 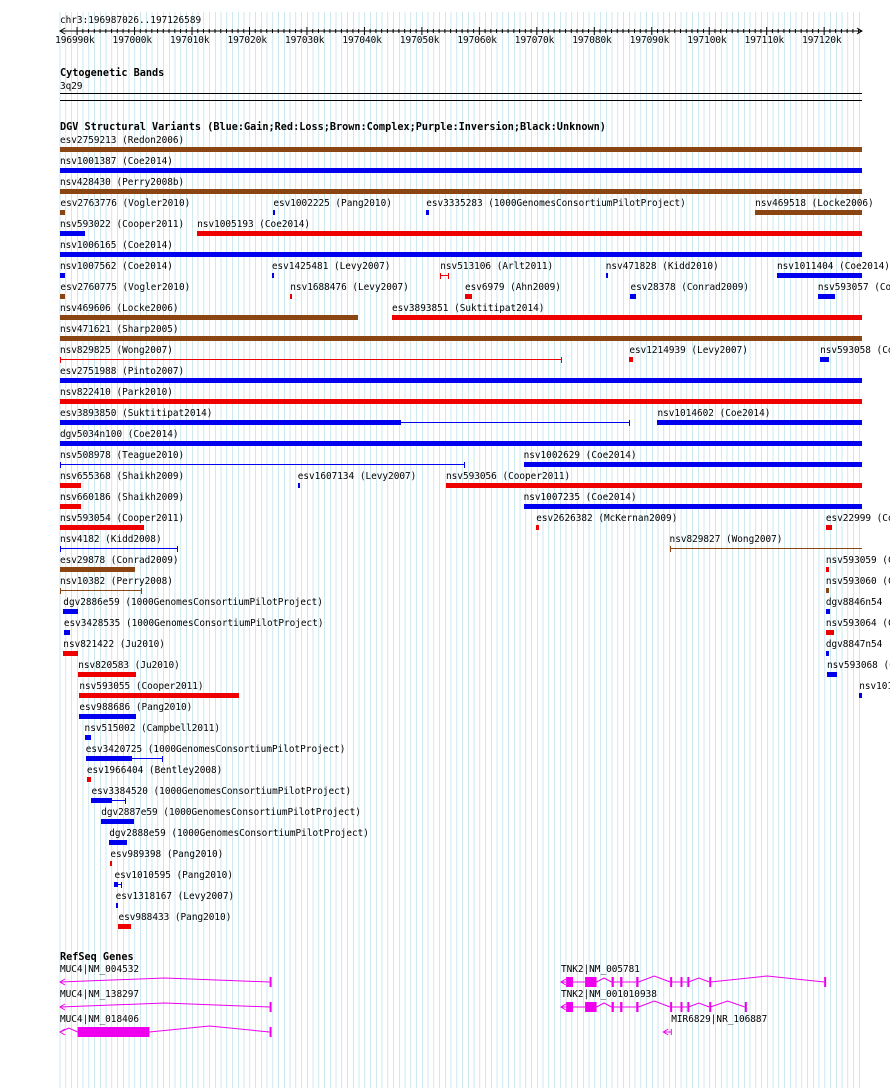 I want to click on ruler-tick-label: 197040k, so click(x=362, y=40).